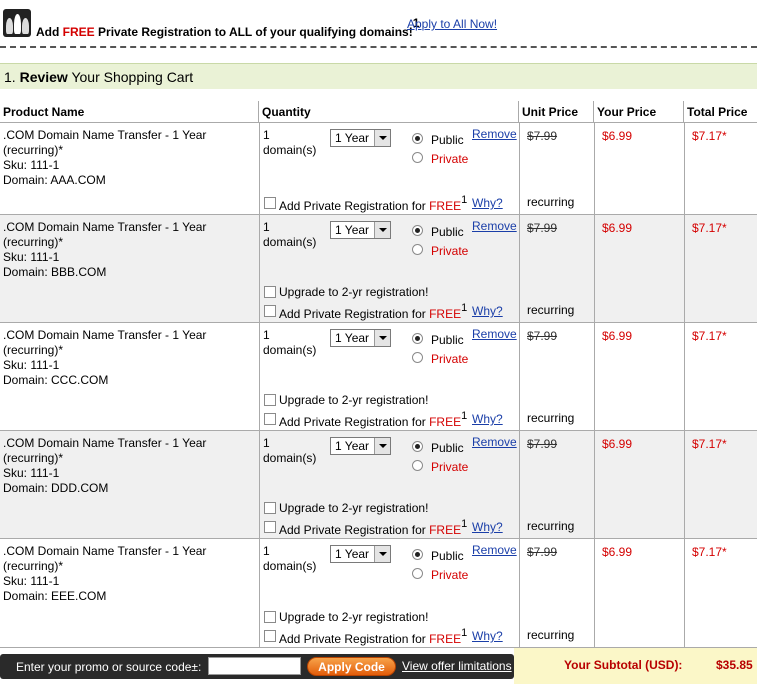 This screenshot has height=684, width=757. I want to click on upgrade-2yr-label: Upgrade to 2-yr registration!, so click(354, 400).